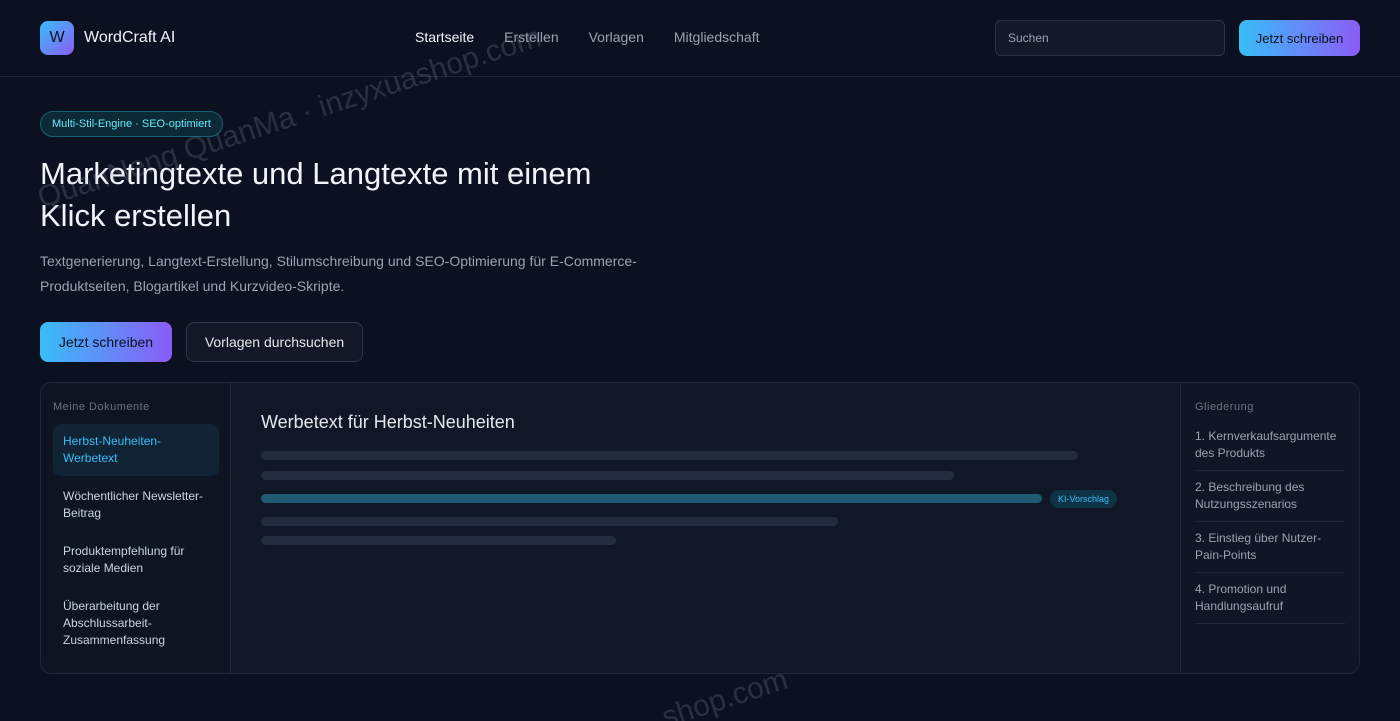 This screenshot has height=721, width=1400. What do you see at coordinates (136, 505) in the screenshot?
I see `document-item: Wöchentlicher Newsletter-Beitrag` at bounding box center [136, 505].